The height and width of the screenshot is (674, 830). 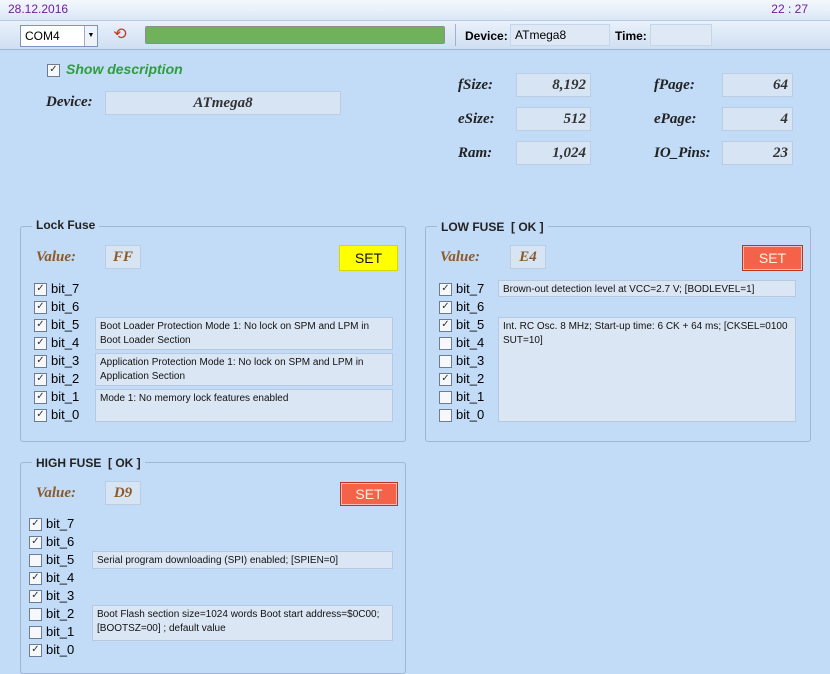 I want to click on low-fuse-bit-label: bit_3, so click(x=470, y=360).